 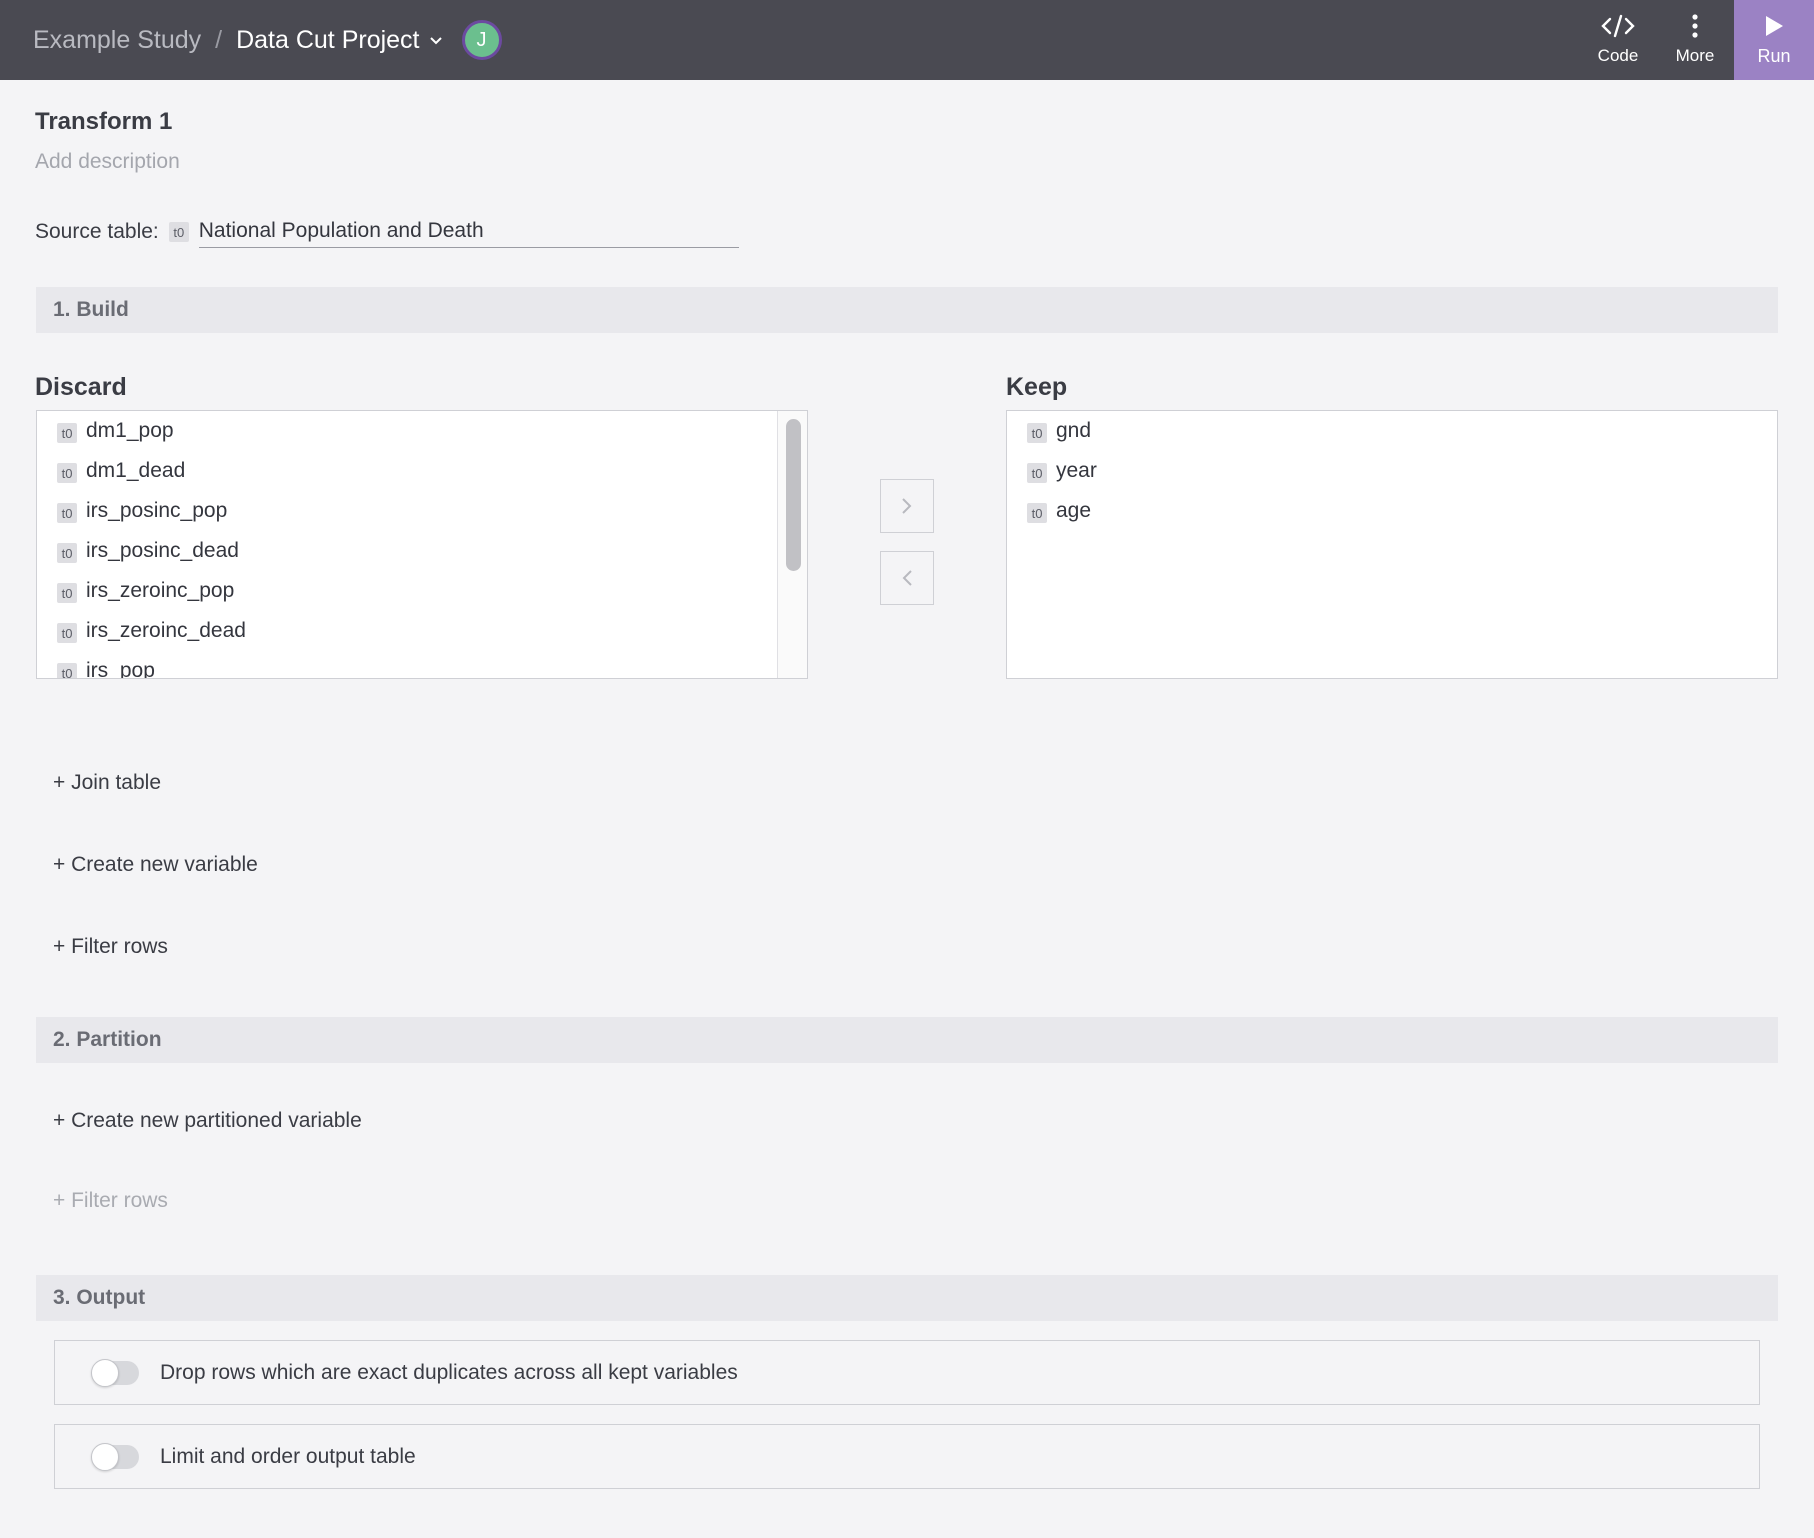 I want to click on chevron-right-icon, so click(x=907, y=506).